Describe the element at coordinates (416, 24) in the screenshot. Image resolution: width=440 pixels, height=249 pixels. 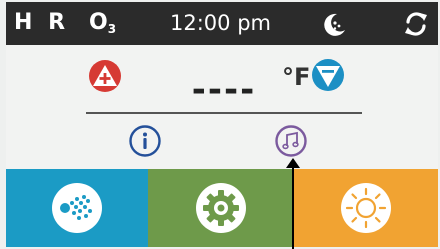
I see `refresh-icon` at that location.